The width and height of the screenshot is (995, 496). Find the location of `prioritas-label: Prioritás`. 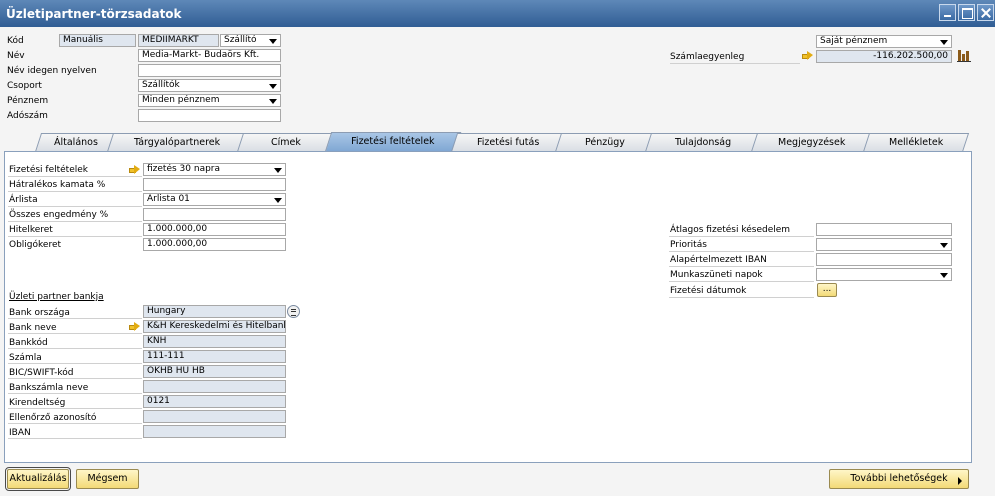

prioritas-label: Prioritás is located at coordinates (688, 245).